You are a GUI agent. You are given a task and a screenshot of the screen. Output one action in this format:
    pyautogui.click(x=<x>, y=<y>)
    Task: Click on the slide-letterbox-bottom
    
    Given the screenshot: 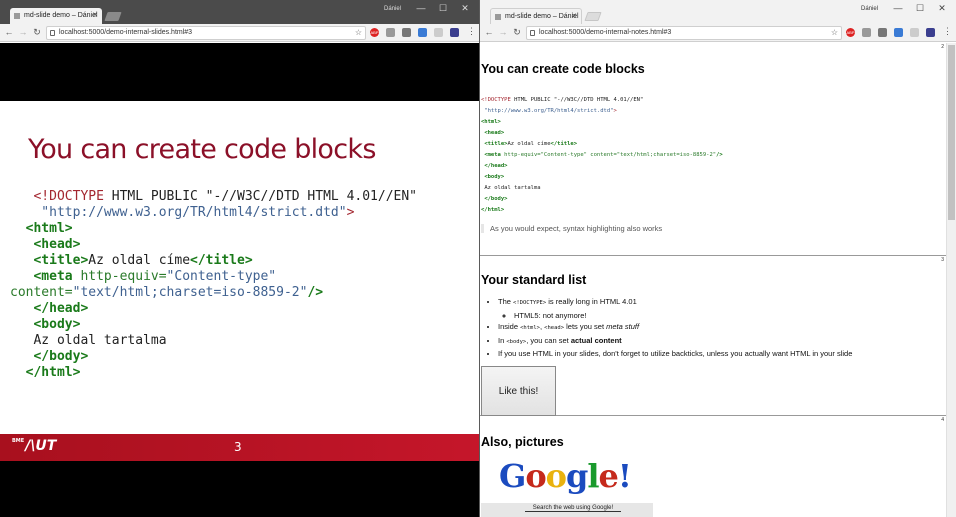 What is the action you would take?
    pyautogui.click(x=239, y=489)
    